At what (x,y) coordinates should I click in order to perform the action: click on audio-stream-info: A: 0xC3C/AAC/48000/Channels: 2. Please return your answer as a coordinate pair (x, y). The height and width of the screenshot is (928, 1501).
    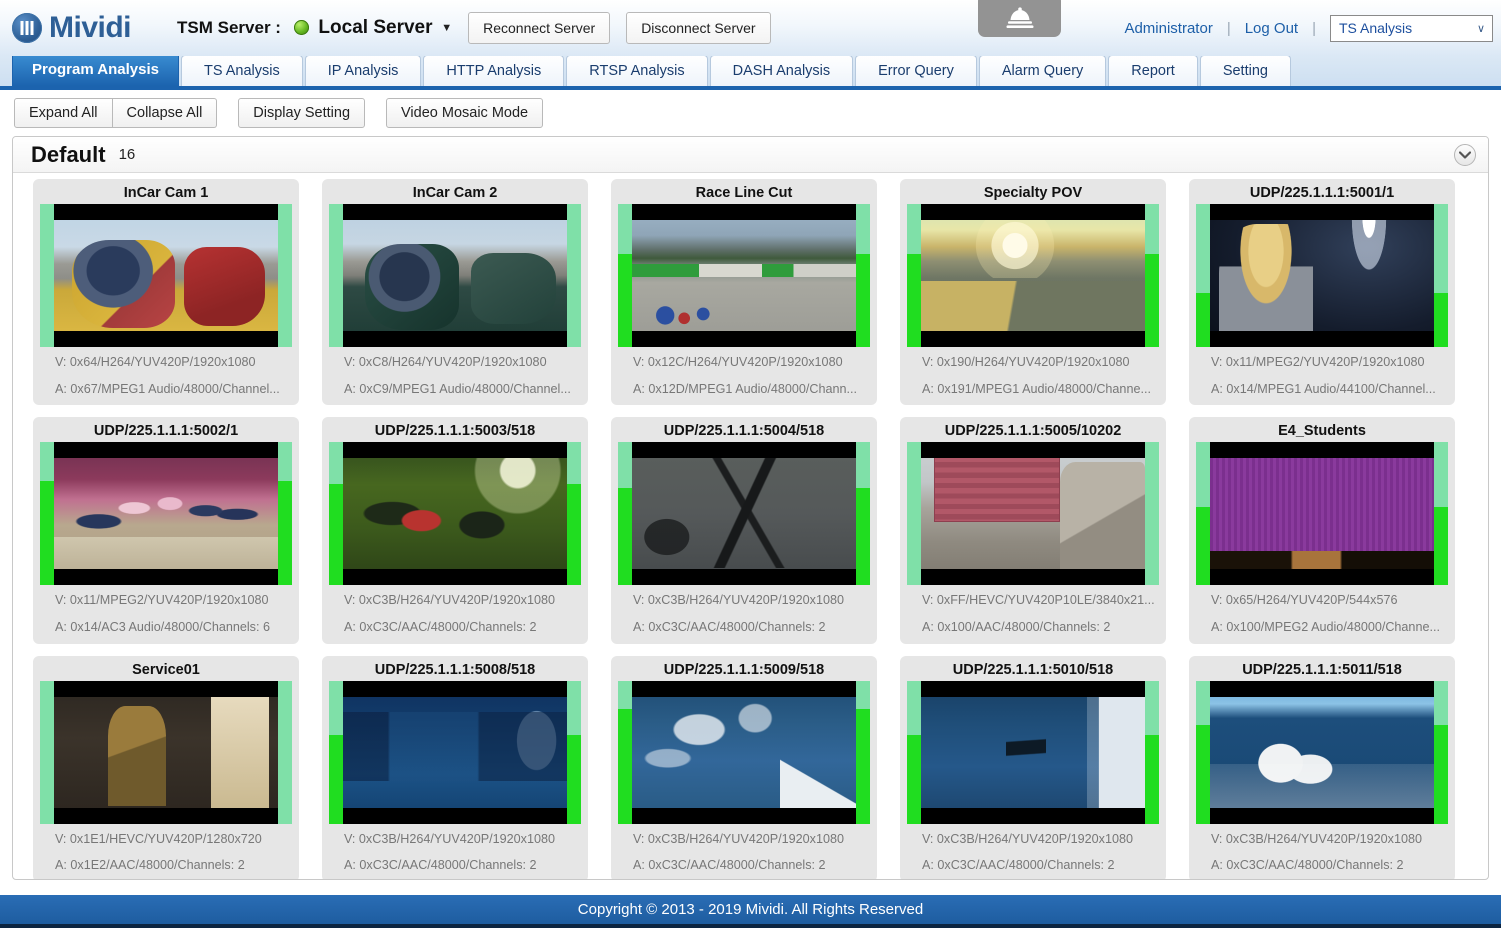
    Looking at the image, I should click on (729, 865).